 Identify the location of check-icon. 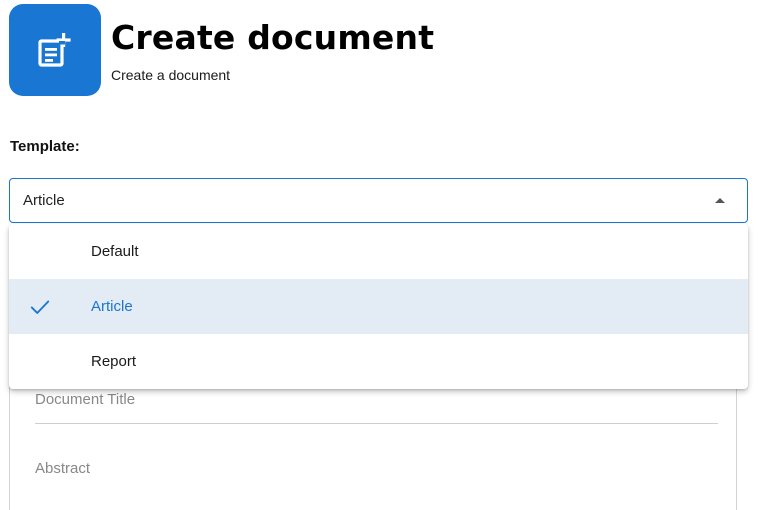
(40, 307).